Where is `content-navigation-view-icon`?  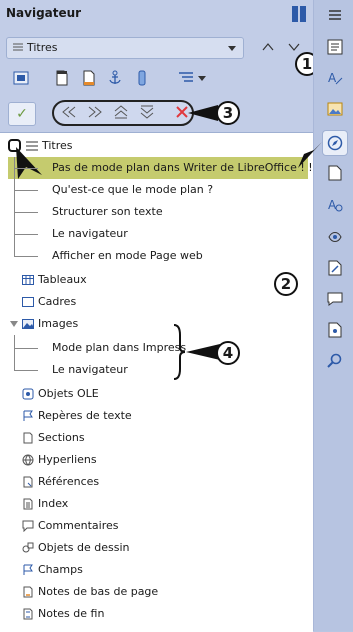
content-navigation-view-icon is located at coordinates (21, 78).